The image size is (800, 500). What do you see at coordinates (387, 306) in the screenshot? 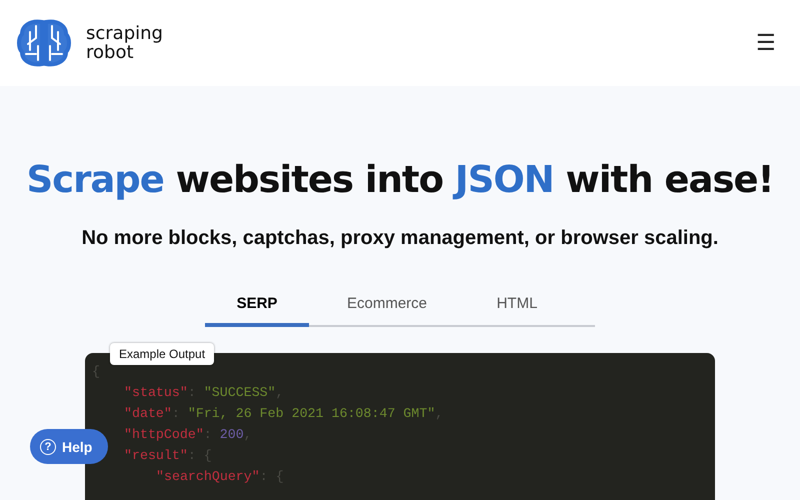
I see `tab: Ecommerce` at bounding box center [387, 306].